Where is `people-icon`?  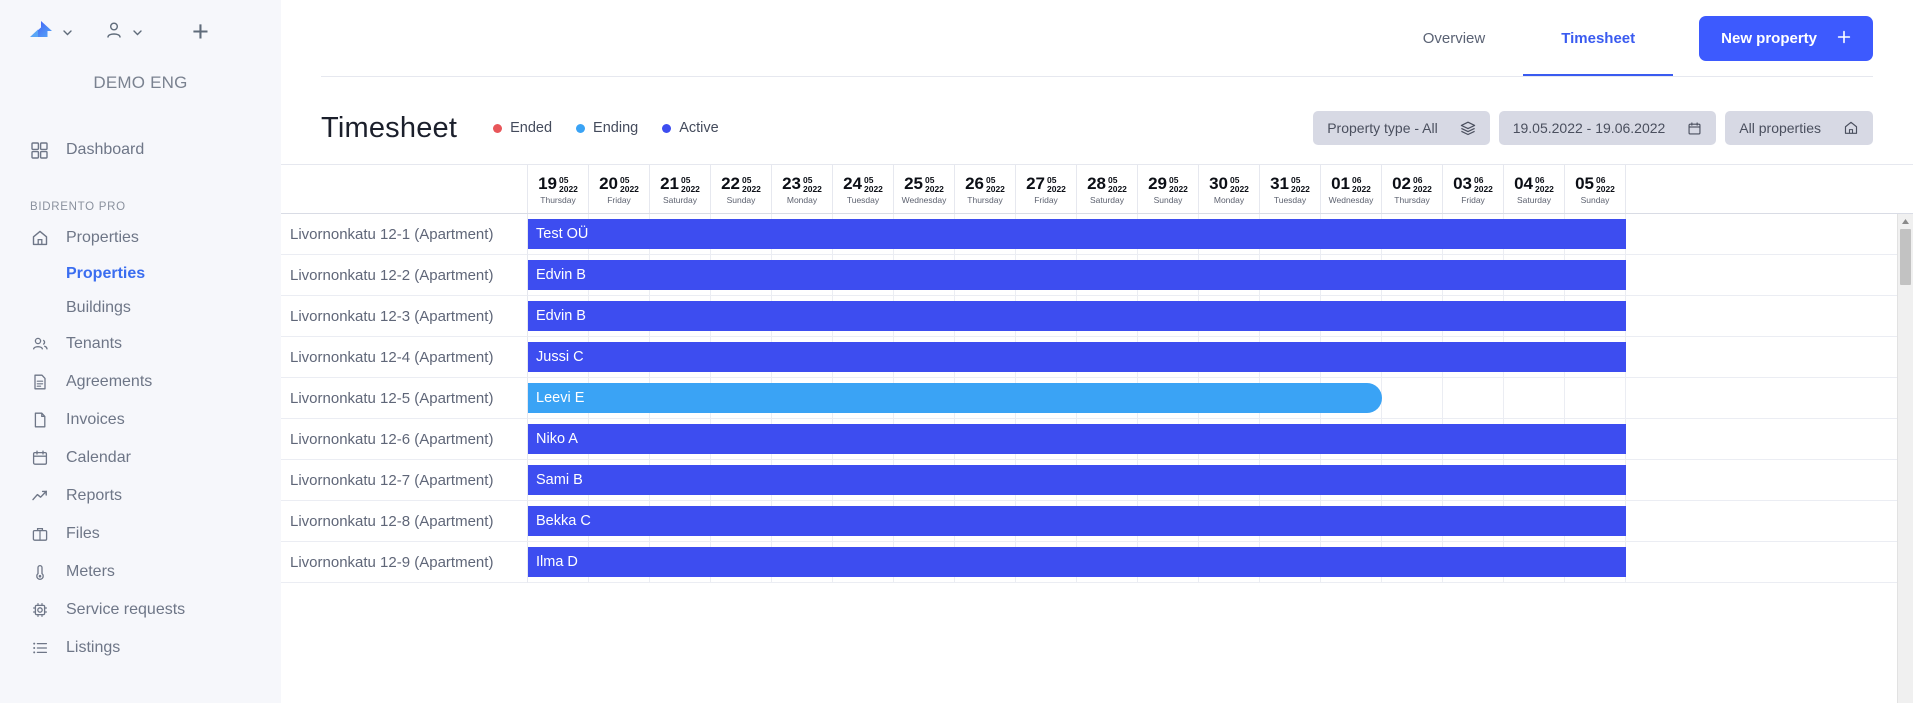 people-icon is located at coordinates (39, 344).